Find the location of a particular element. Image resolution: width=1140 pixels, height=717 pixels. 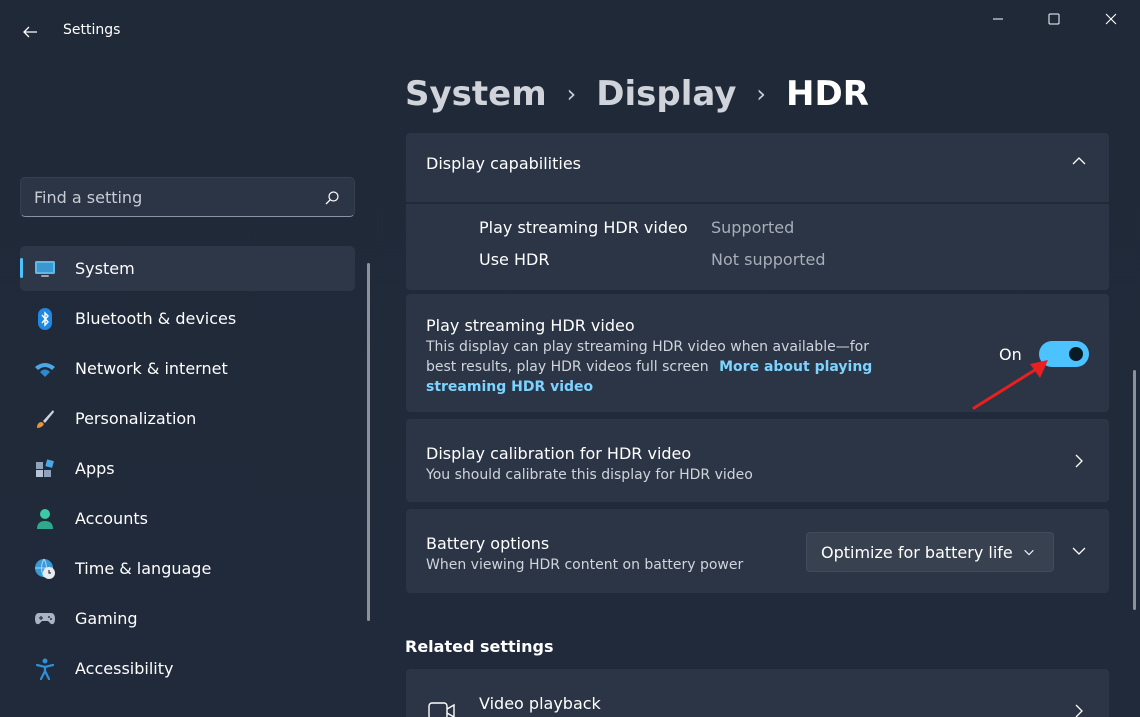

search-box: Find a setting is located at coordinates (187, 197).